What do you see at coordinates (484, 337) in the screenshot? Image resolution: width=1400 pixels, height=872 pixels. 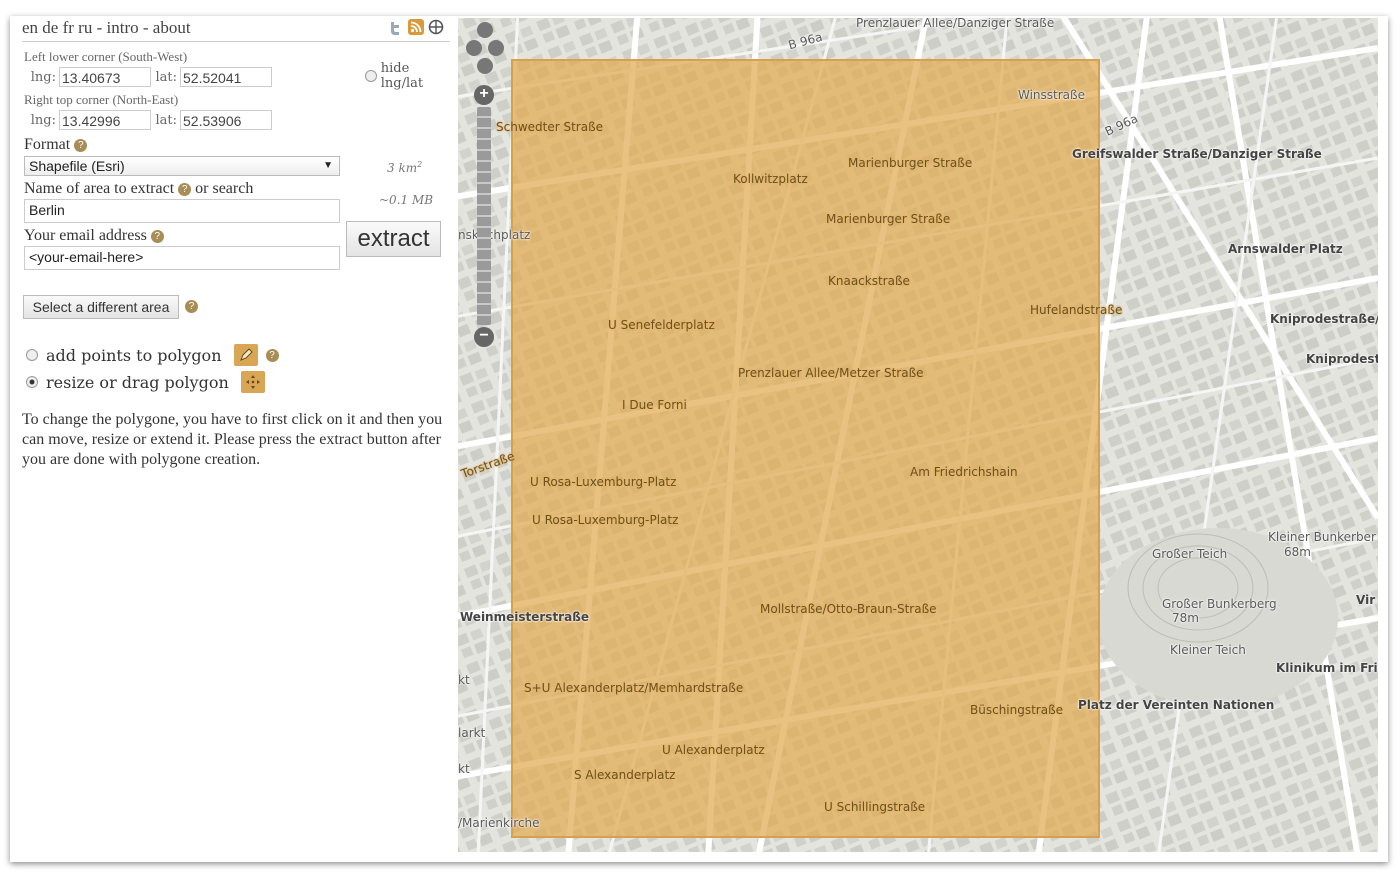 I see `zoom-out-button: −` at bounding box center [484, 337].